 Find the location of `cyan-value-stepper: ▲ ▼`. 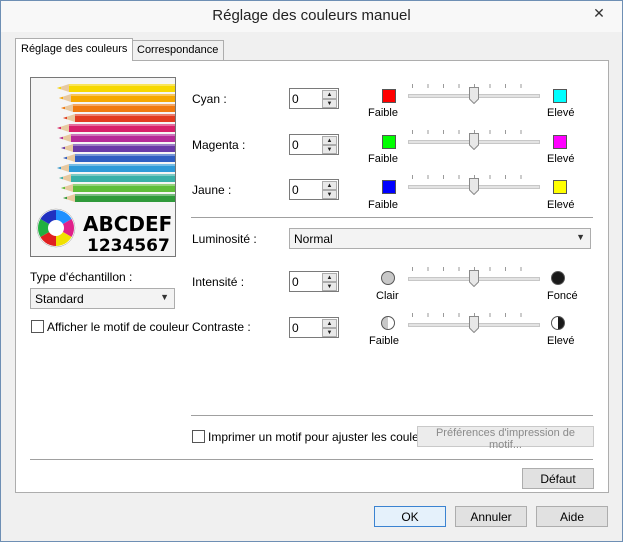

cyan-value-stepper: ▲ ▼ is located at coordinates (314, 98).